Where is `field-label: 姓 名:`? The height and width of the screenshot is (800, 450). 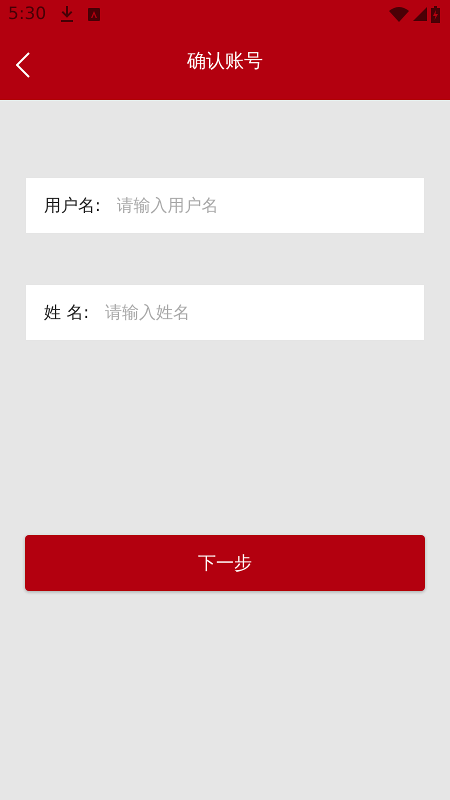
field-label: 姓 名: is located at coordinates (67, 313).